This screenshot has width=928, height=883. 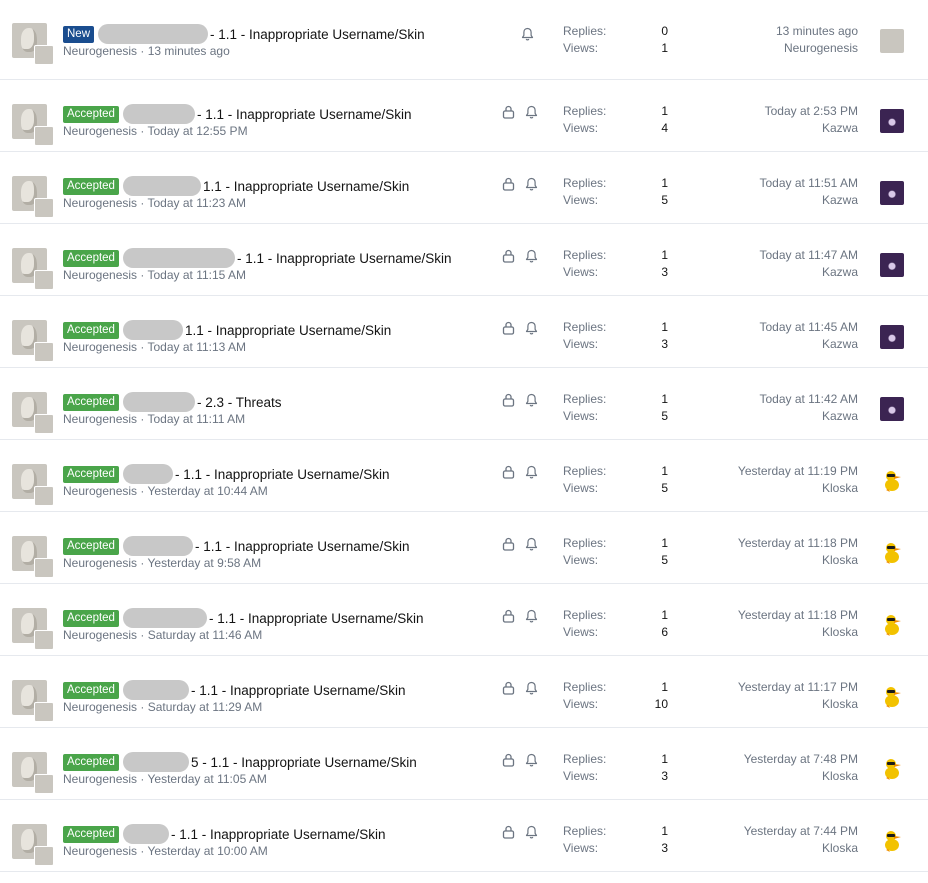 I want to click on last-post-time: Today at 11:45 AM, so click(x=808, y=327).